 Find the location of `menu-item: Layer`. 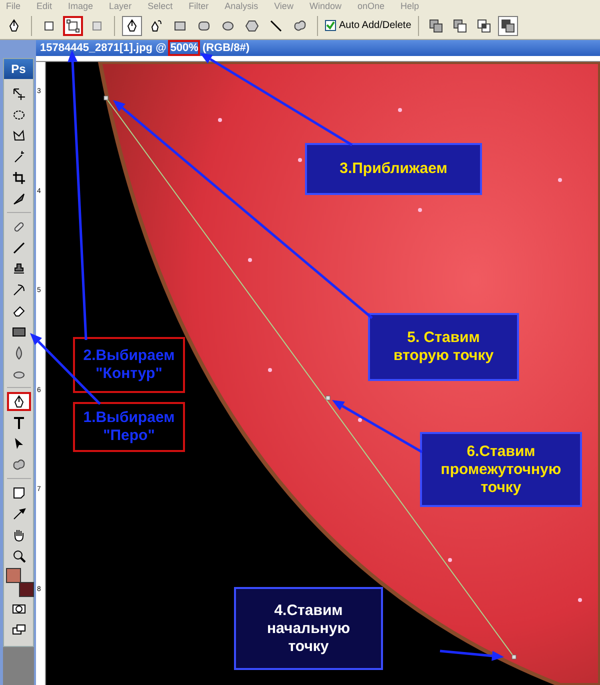

menu-item: Layer is located at coordinates (120, 6).